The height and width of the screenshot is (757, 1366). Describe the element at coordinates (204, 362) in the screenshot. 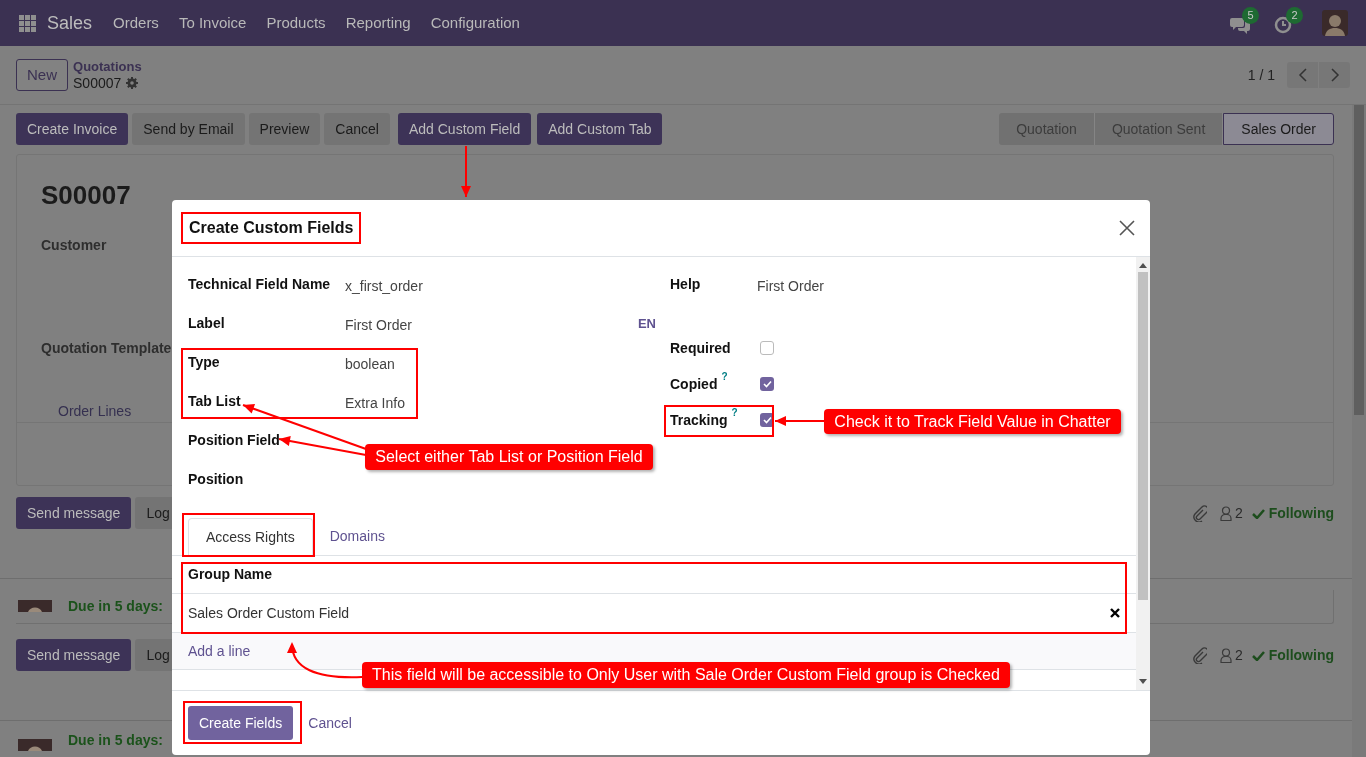

I see `field-label: Type` at that location.